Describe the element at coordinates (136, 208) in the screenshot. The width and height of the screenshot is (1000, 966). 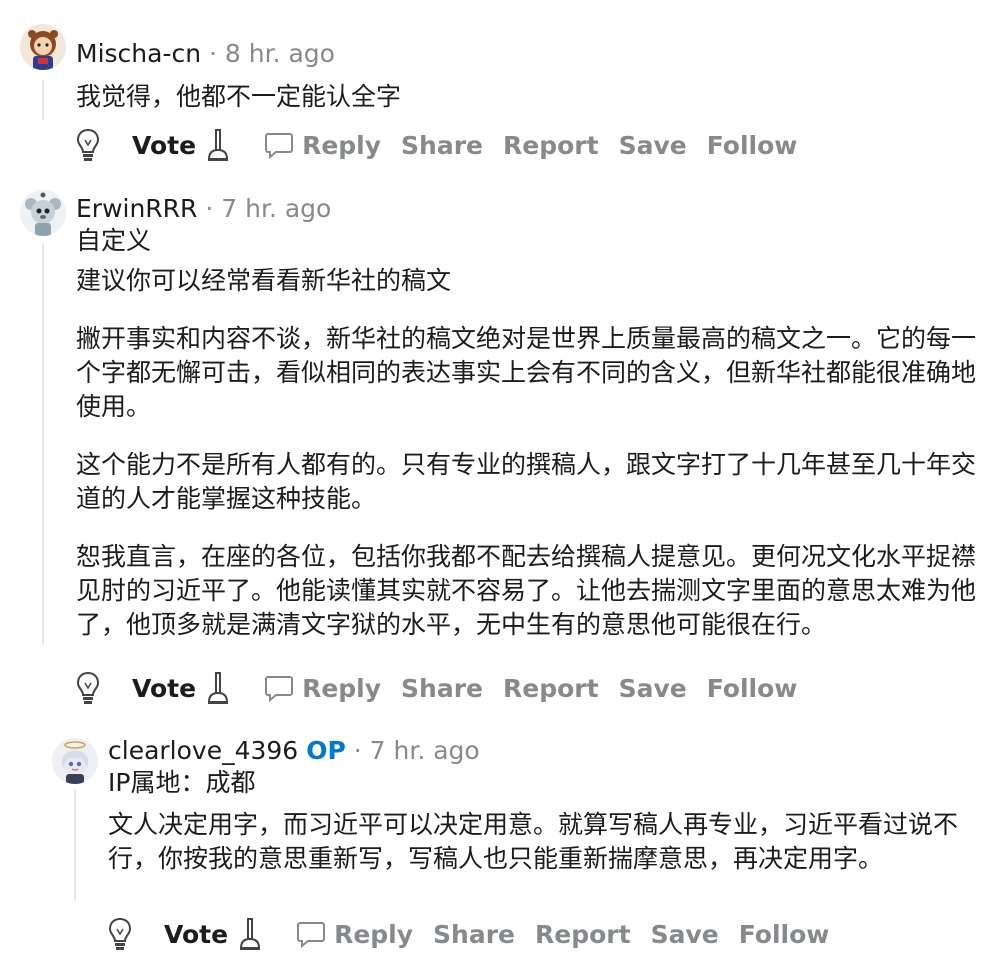
I see `username: ErwinRRR` at that location.